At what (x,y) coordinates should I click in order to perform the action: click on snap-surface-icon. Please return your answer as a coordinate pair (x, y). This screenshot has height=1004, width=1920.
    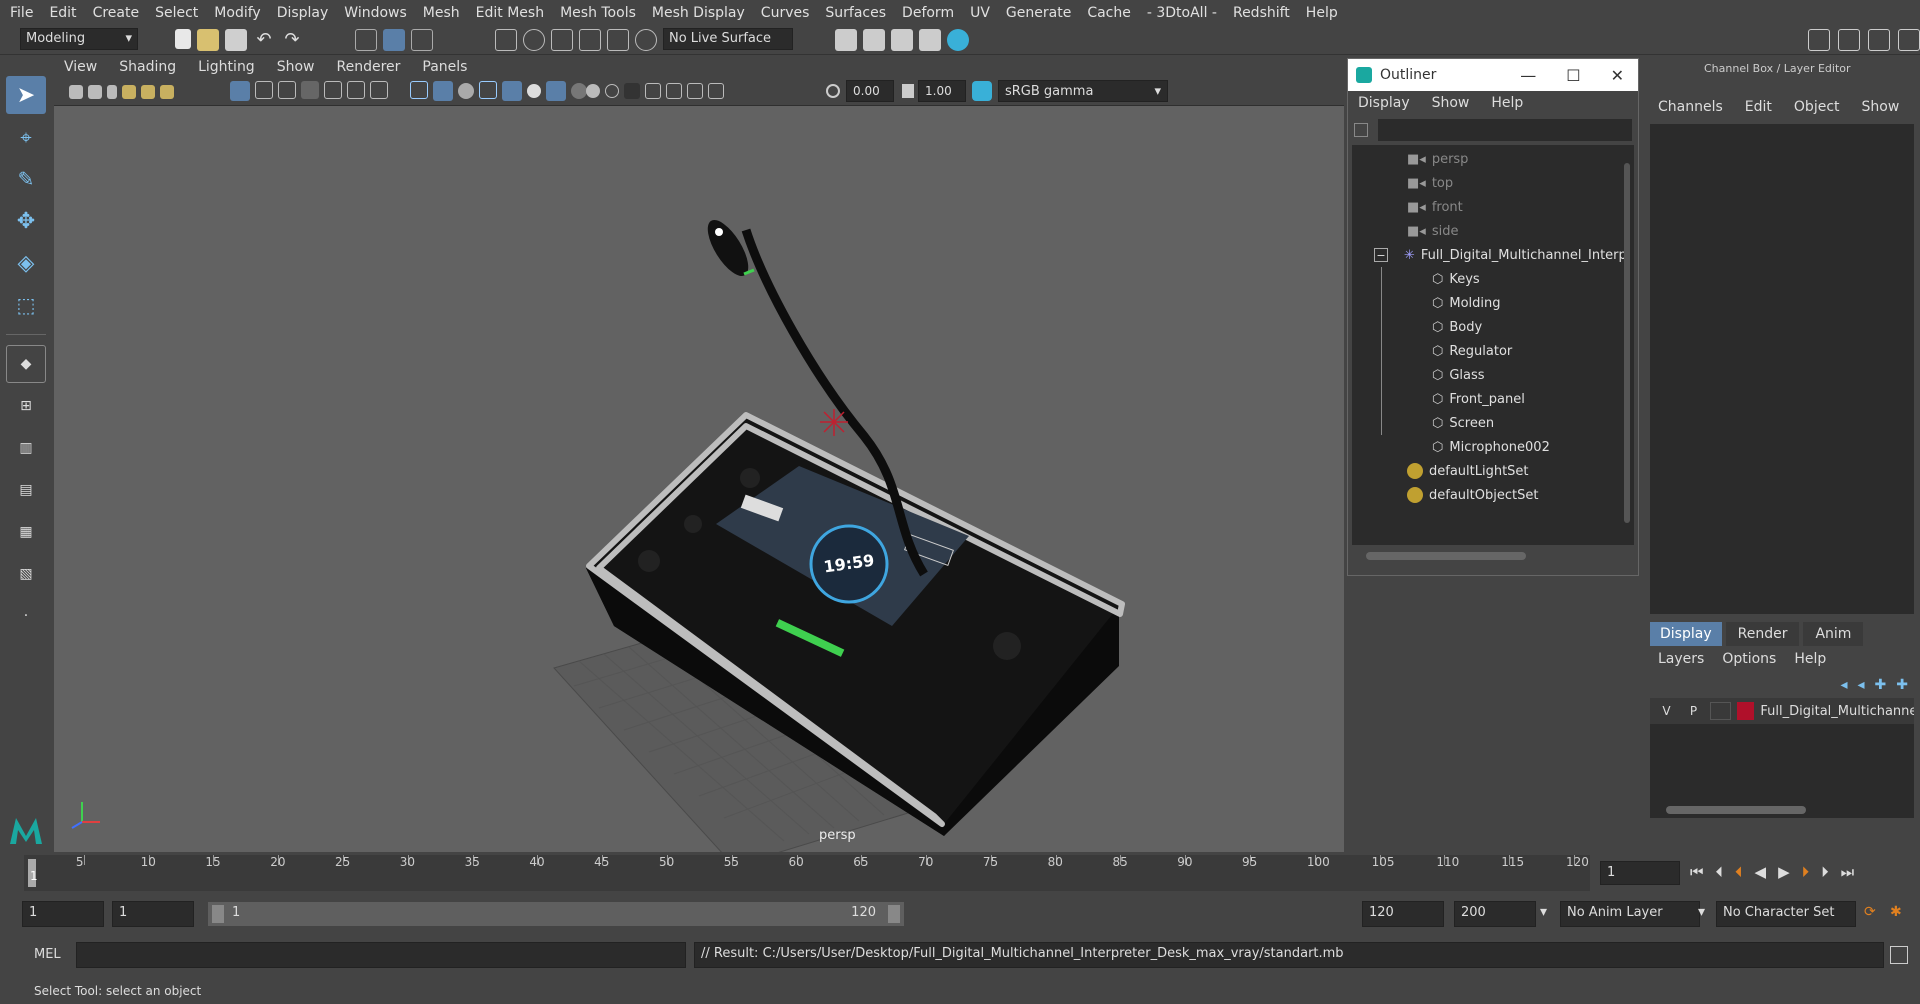
    Looking at the image, I should click on (618, 40).